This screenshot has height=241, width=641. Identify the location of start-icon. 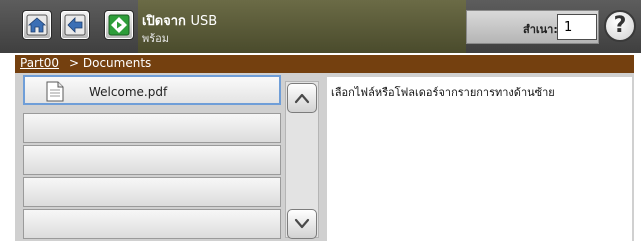
(119, 25).